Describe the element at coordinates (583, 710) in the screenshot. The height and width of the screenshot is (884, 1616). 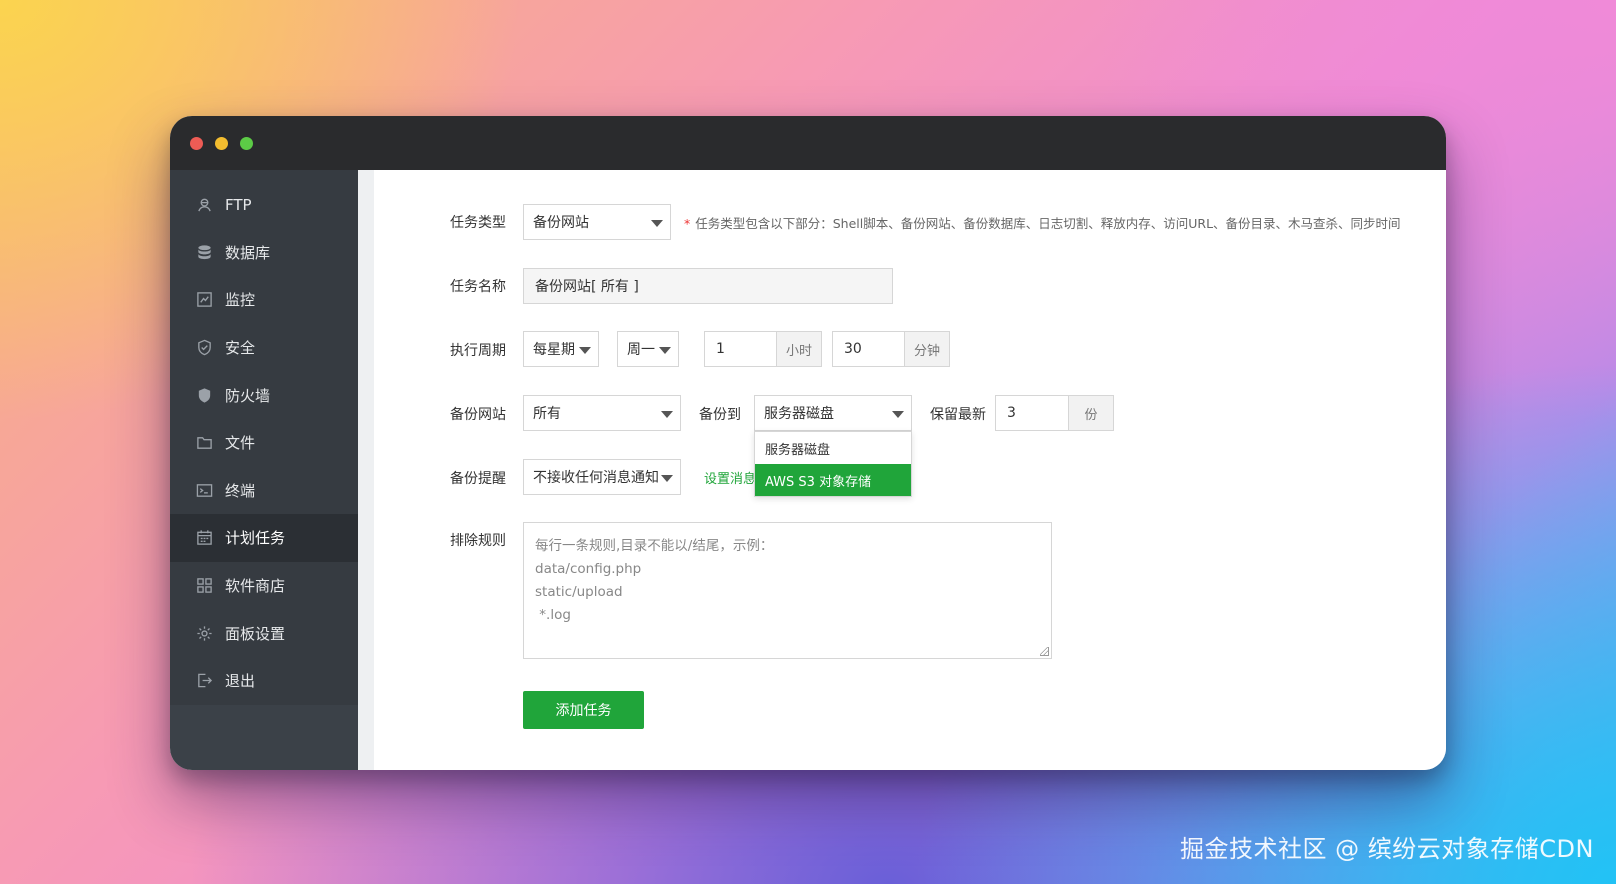
I see `add-task-button: 添加任务` at that location.